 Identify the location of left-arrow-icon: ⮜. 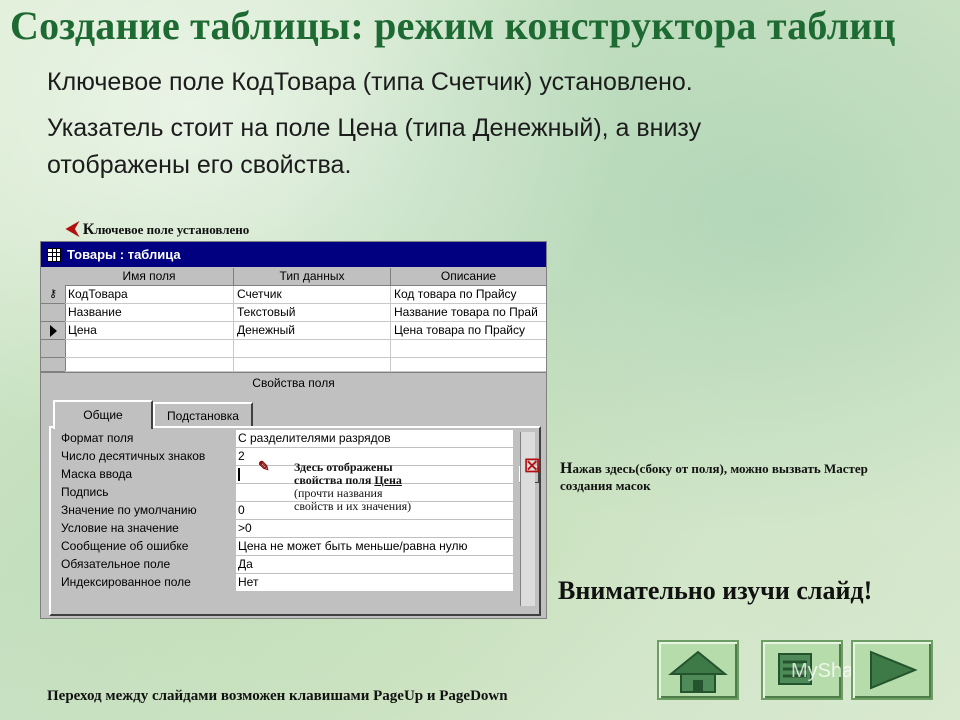
(72, 228).